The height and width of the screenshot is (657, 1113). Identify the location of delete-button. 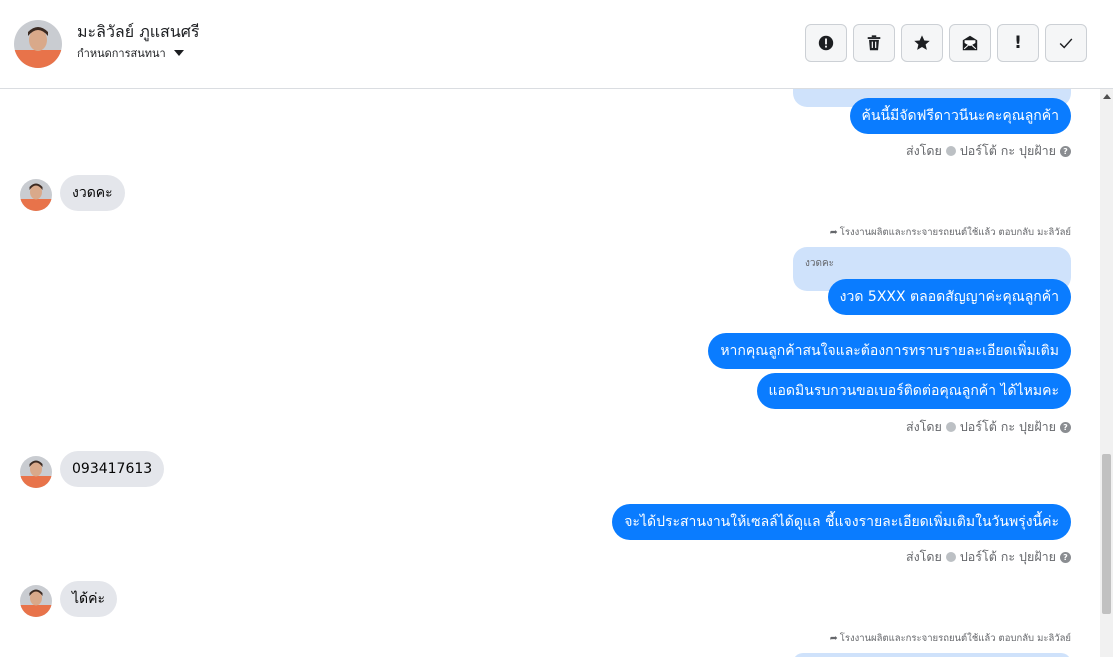
(874, 43).